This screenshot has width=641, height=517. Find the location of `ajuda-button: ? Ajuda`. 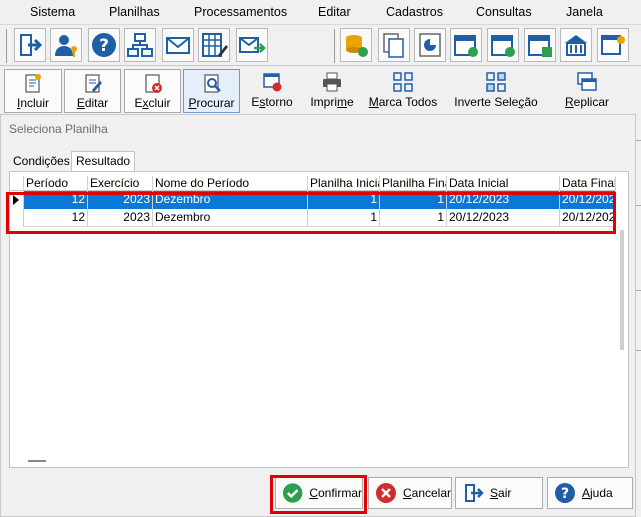

ajuda-button: ? Ajuda is located at coordinates (590, 493).